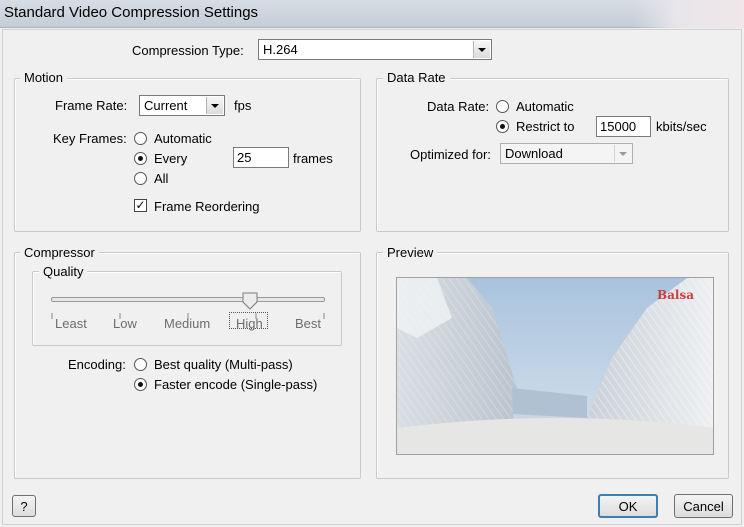  What do you see at coordinates (243, 105) in the screenshot?
I see `frame-rate-unit: fps` at bounding box center [243, 105].